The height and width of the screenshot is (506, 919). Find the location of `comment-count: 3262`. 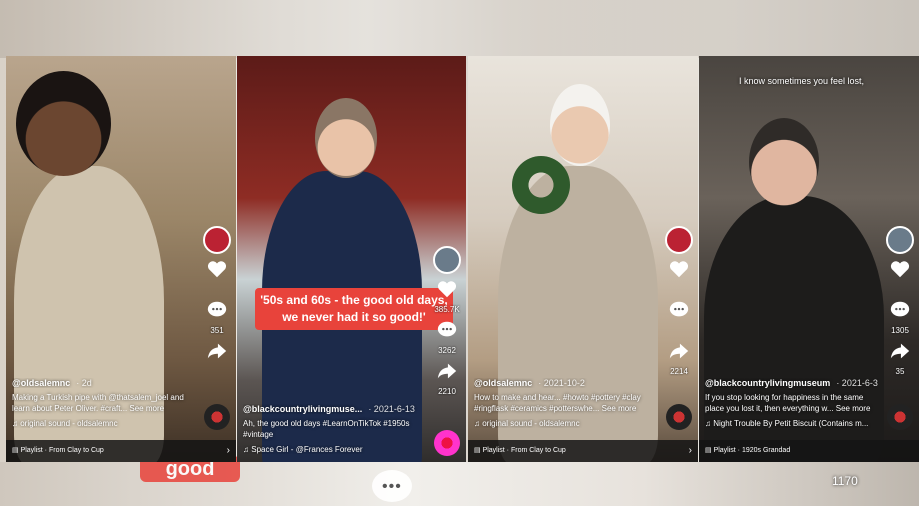

comment-count: 3262 is located at coordinates (447, 350).